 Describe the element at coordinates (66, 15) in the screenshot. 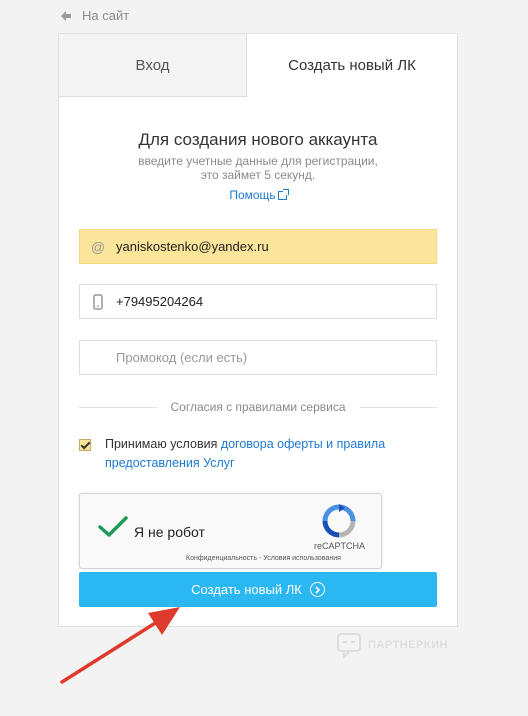

I see `arrow-left-icon` at that location.